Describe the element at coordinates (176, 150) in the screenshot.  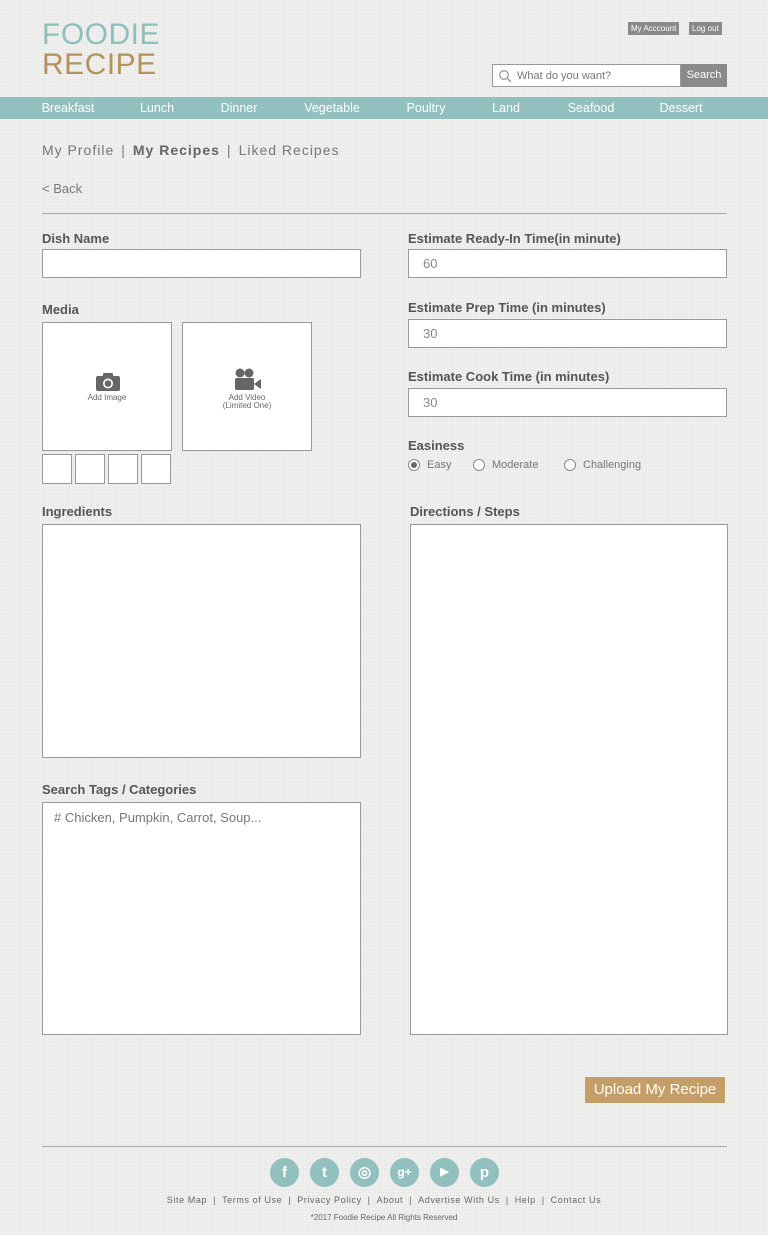
I see `tab-my-recipes: My Recipes` at that location.